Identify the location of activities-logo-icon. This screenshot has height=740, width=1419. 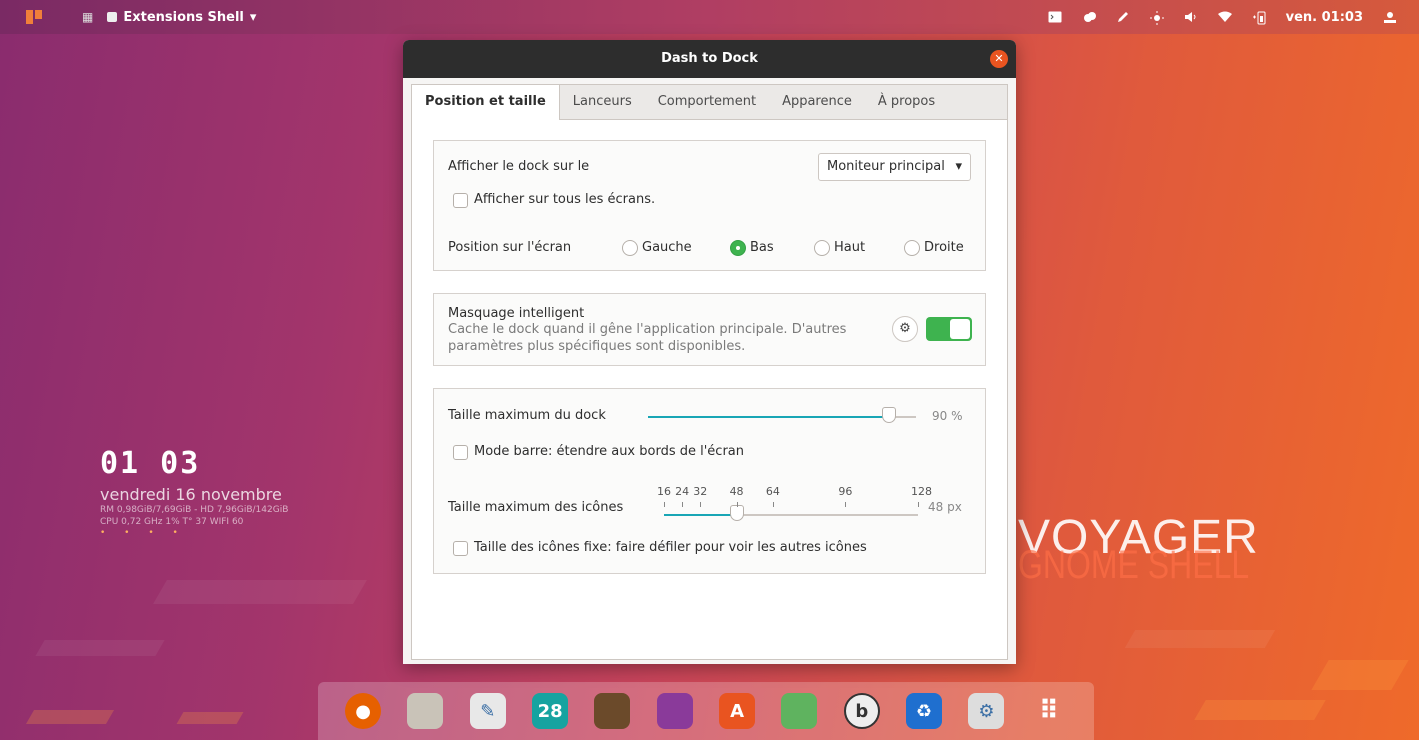
(34, 17).